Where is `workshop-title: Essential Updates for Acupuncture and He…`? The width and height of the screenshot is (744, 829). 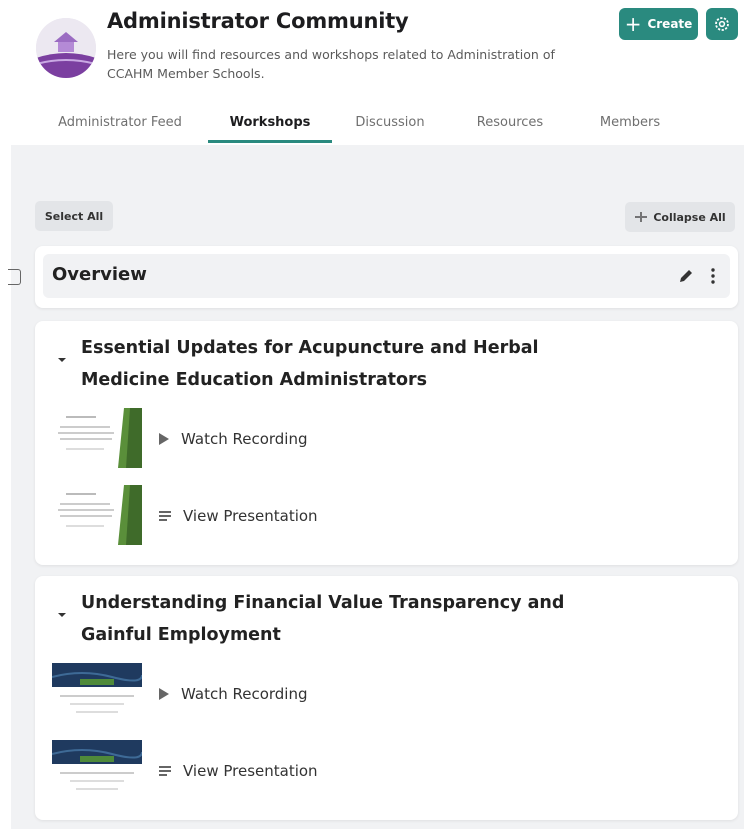 workshop-title: Essential Updates for Acupuncture and He… is located at coordinates (310, 364).